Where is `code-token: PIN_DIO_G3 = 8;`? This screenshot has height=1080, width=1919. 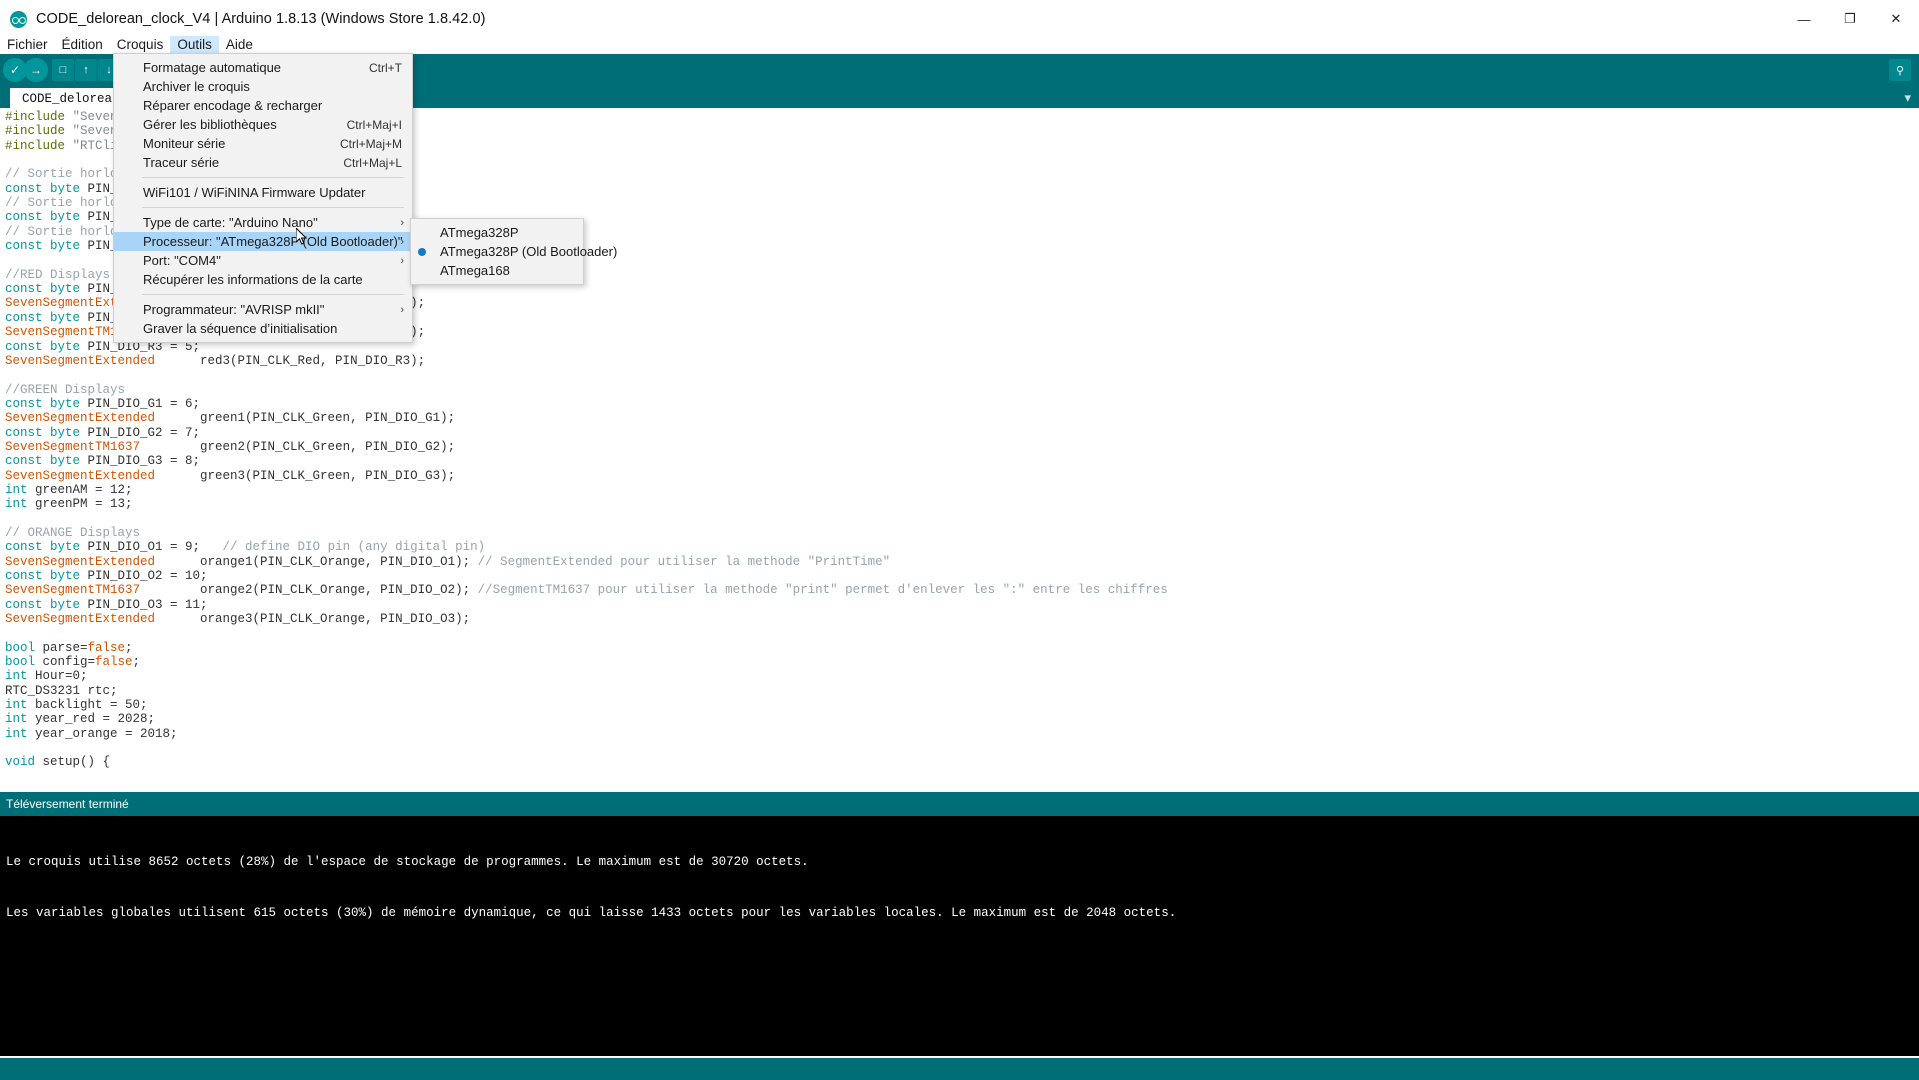
code-token: PIN_DIO_G3 = 8; is located at coordinates (140, 461).